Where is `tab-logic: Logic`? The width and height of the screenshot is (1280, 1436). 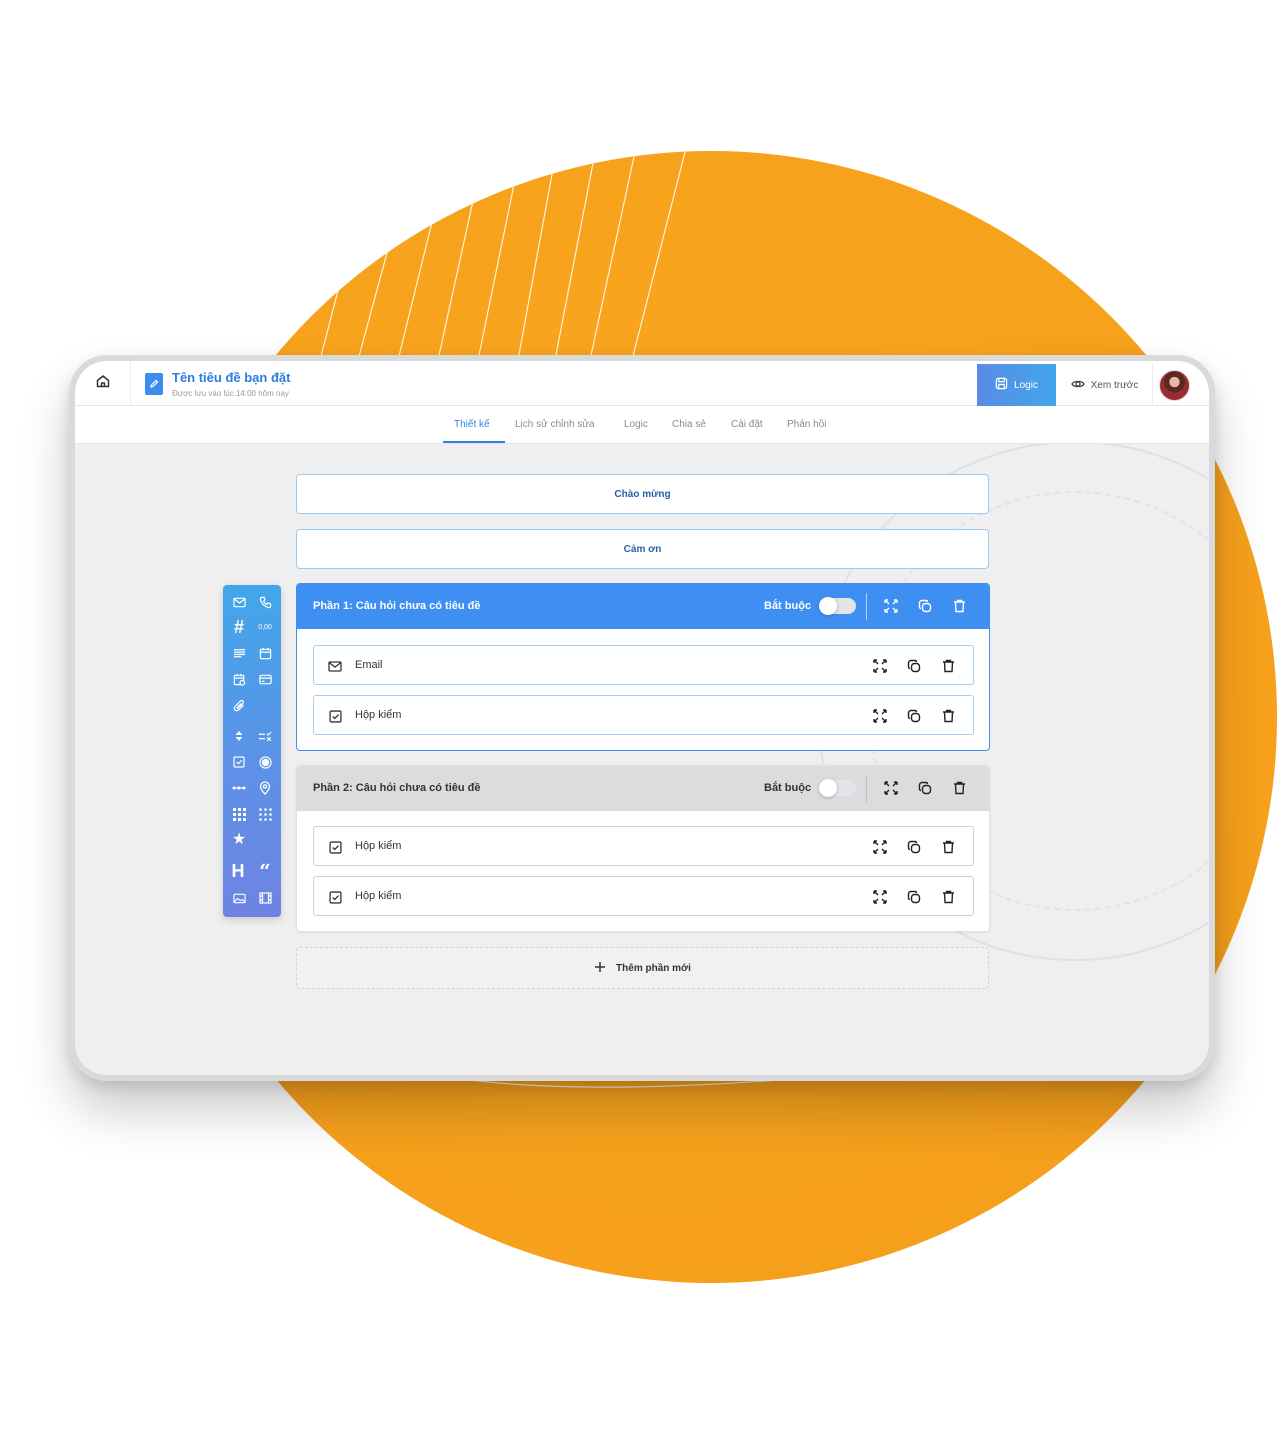
tab-logic: Logic is located at coordinates (636, 424).